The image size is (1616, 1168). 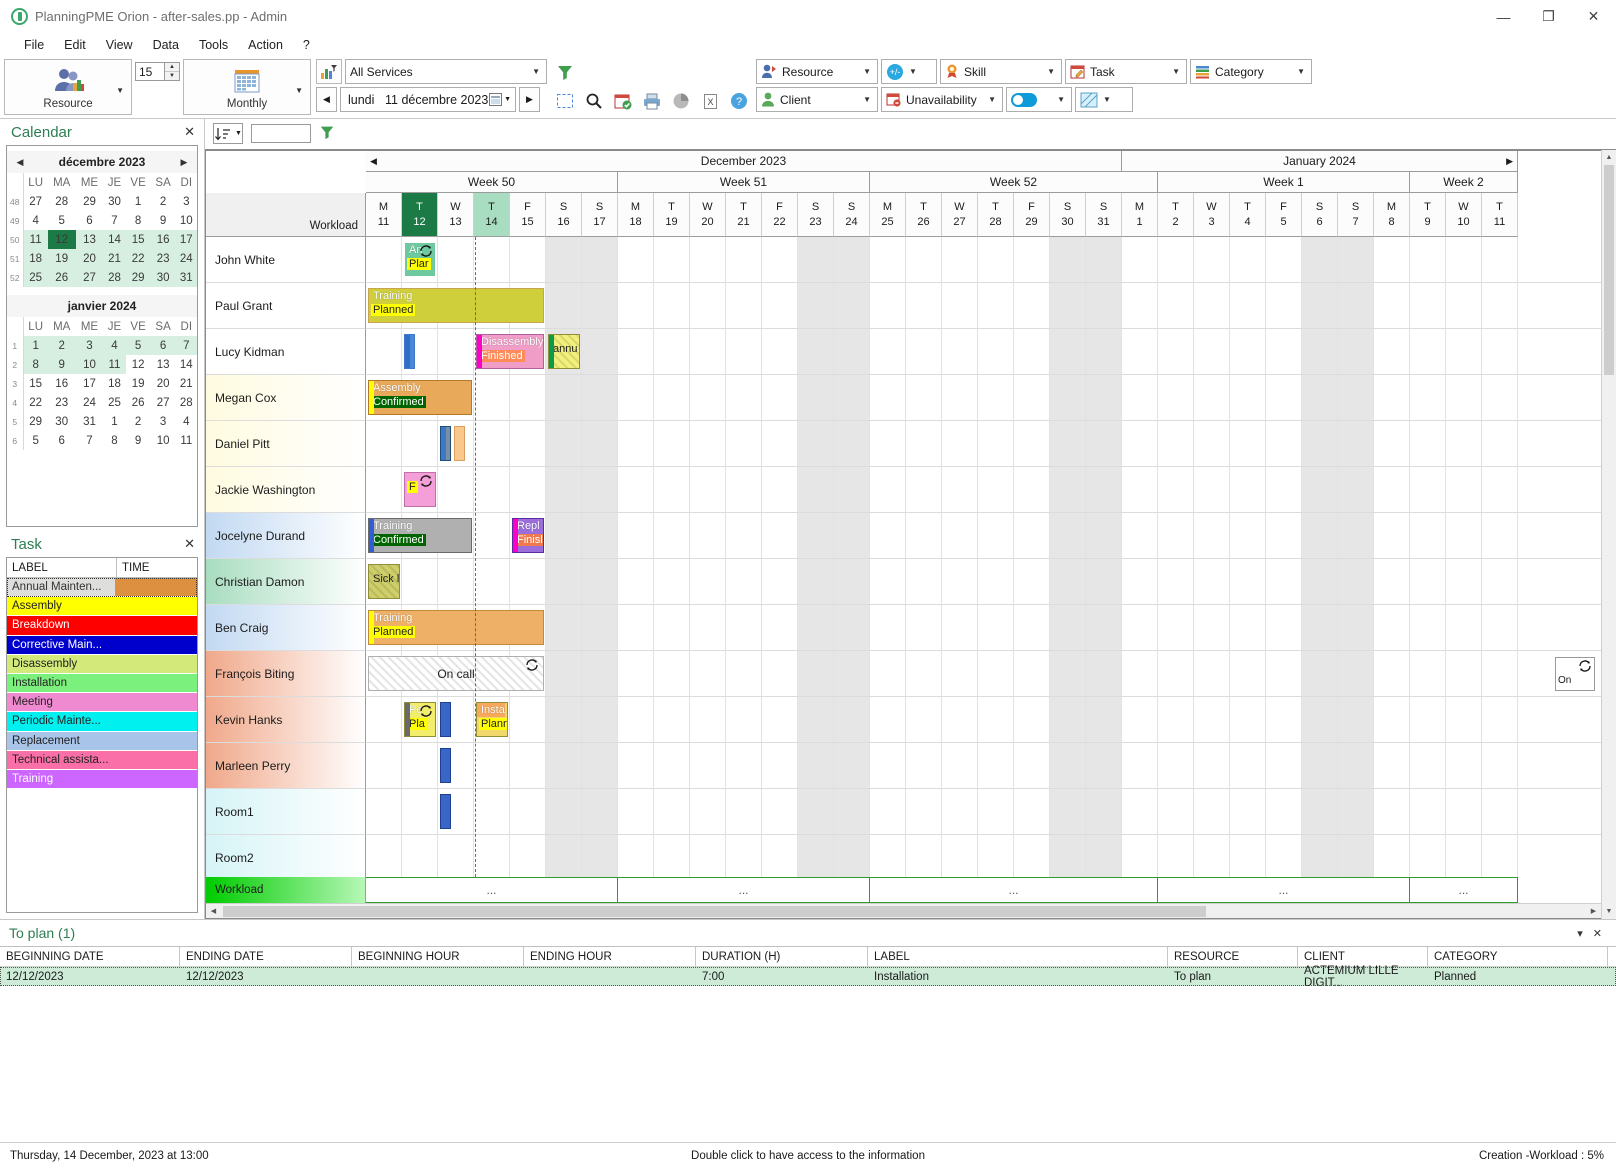 I want to click on next-period-button: ▶, so click(x=529, y=99).